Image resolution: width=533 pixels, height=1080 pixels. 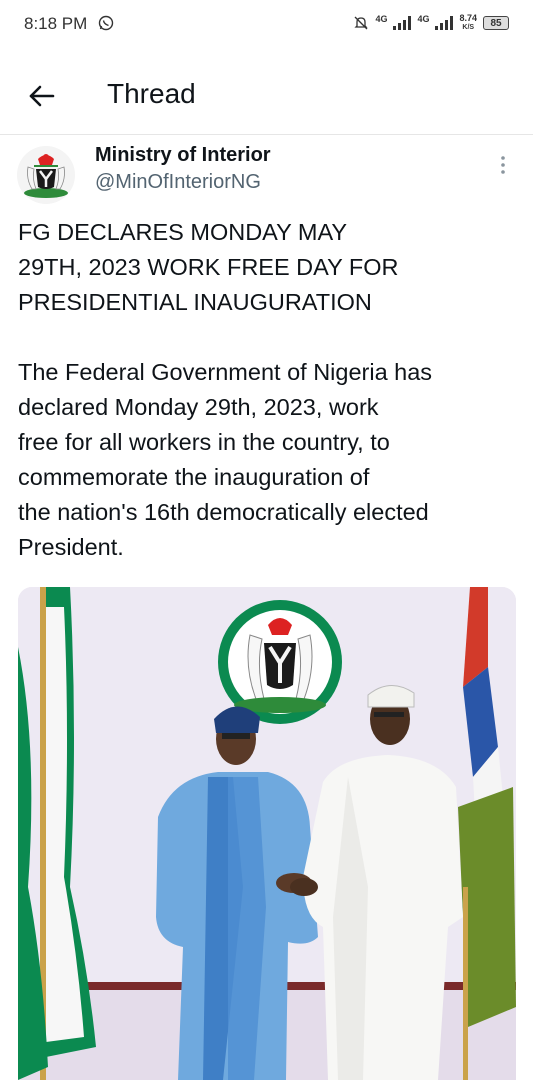 I want to click on author-name: Ministry of Interior, so click(x=183, y=155).